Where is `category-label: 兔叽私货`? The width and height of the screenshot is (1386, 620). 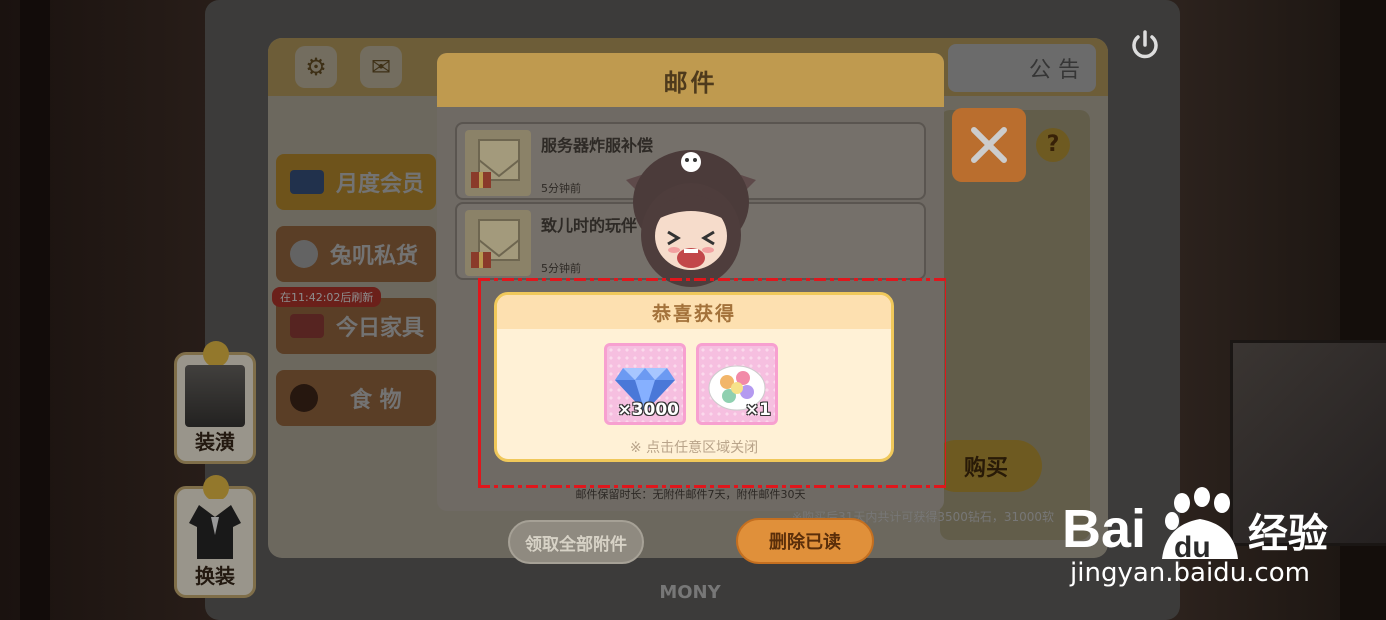 category-label: 兔叽私货 is located at coordinates (374, 256).